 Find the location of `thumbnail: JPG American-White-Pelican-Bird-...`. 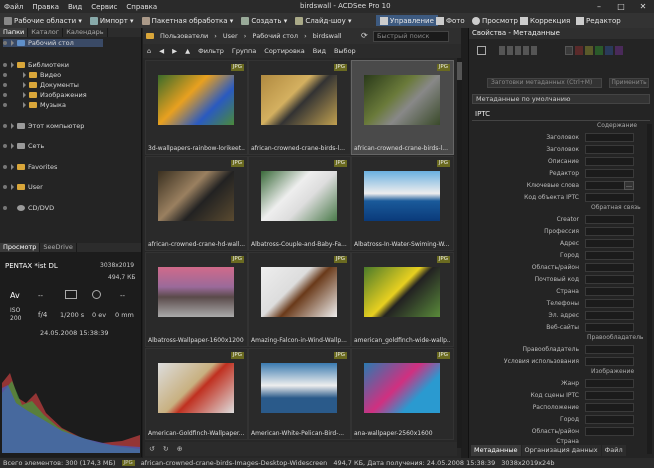

thumbnail: JPG American-White-Pelican-Bird-... is located at coordinates (299, 394).